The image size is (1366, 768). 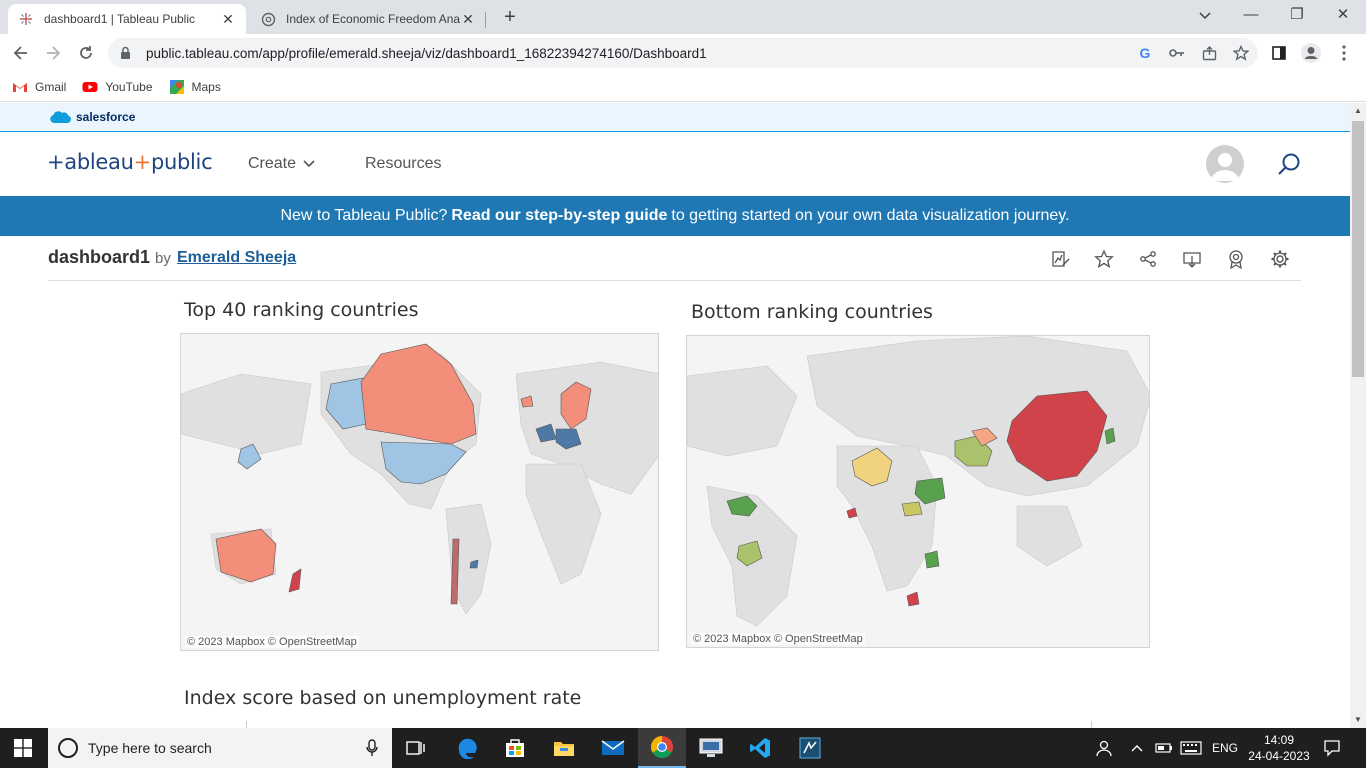 What do you see at coordinates (419, 492) in the screenshot?
I see `top-ranking-map: © 2023 Mapbox © OpenStreetMap` at bounding box center [419, 492].